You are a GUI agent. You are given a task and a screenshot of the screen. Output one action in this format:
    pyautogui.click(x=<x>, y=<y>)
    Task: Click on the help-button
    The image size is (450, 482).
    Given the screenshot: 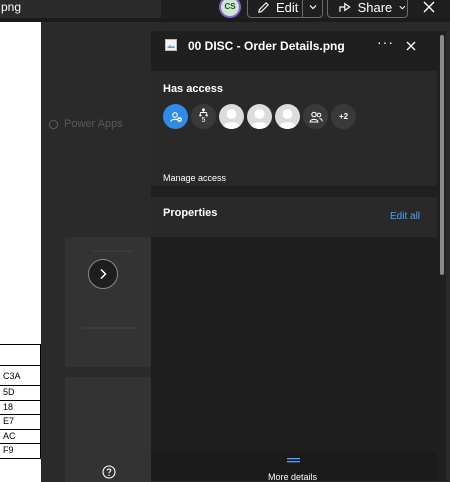 What is the action you would take?
    pyautogui.click(x=109, y=472)
    